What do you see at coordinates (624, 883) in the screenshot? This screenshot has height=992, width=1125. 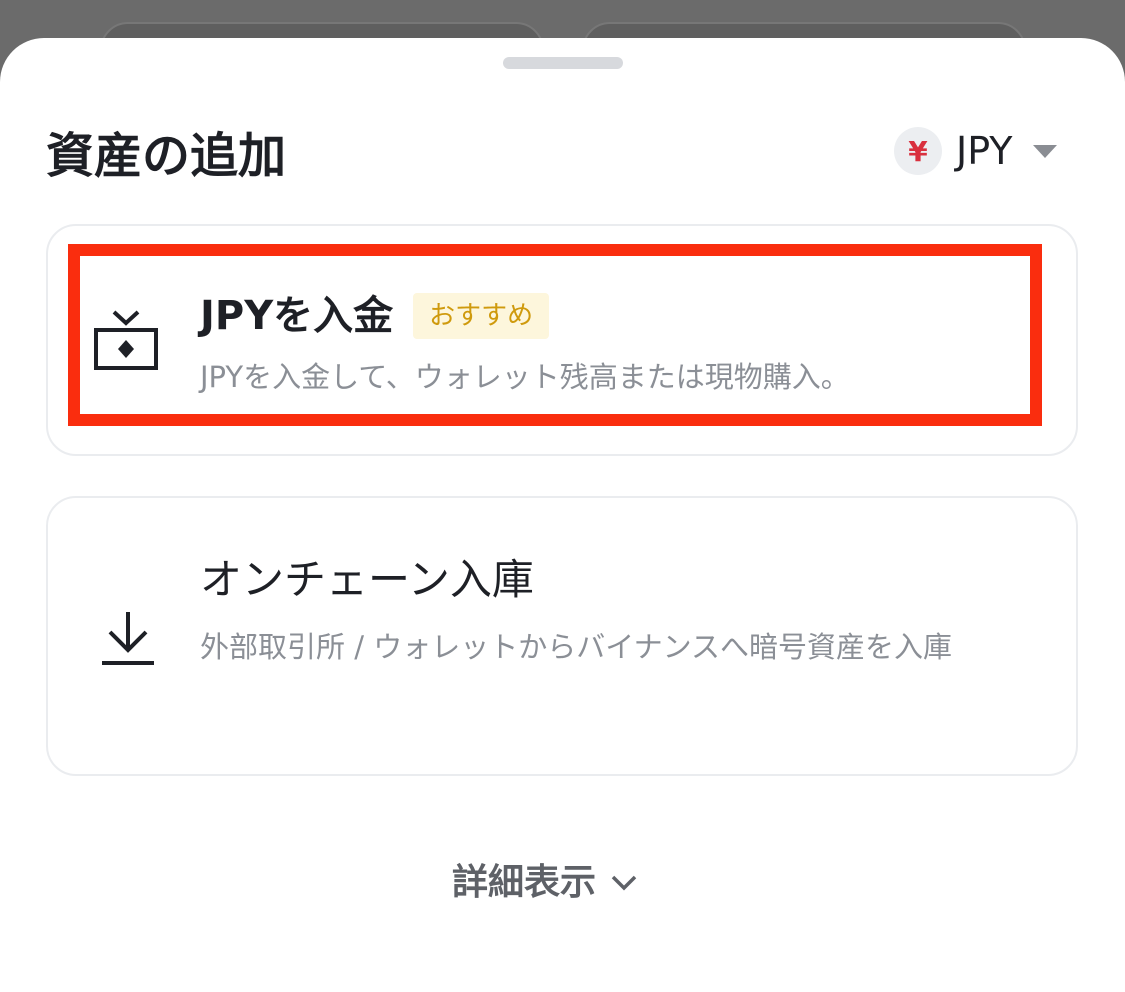 I see `chevron-down-icon` at bounding box center [624, 883].